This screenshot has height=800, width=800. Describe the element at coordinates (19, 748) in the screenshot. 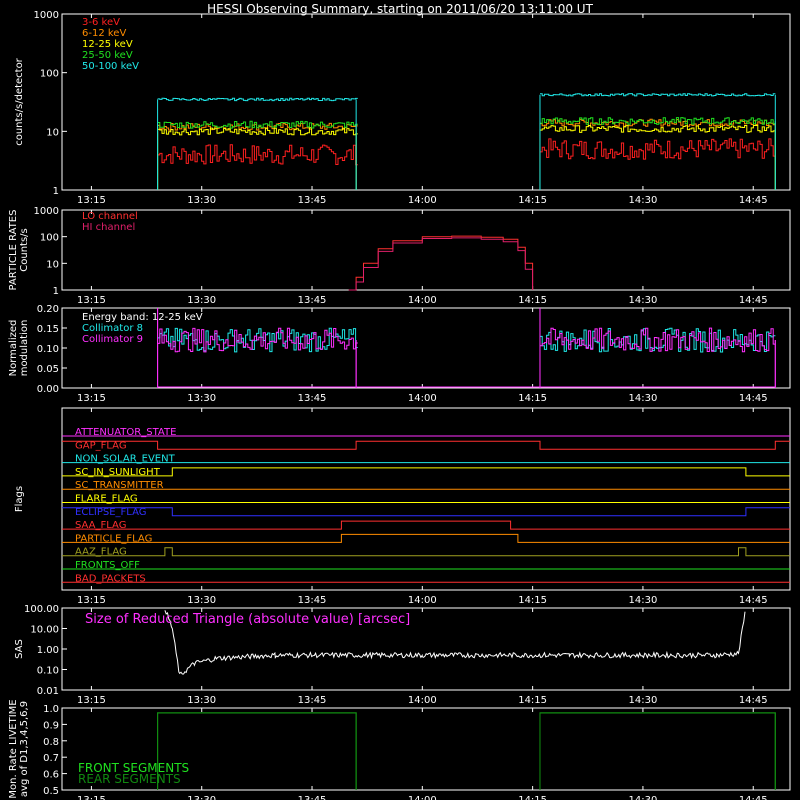

I see `y-axis-label: Mon. Rate LIVETIMEavg of D1,3,4,5,6,9` at that location.